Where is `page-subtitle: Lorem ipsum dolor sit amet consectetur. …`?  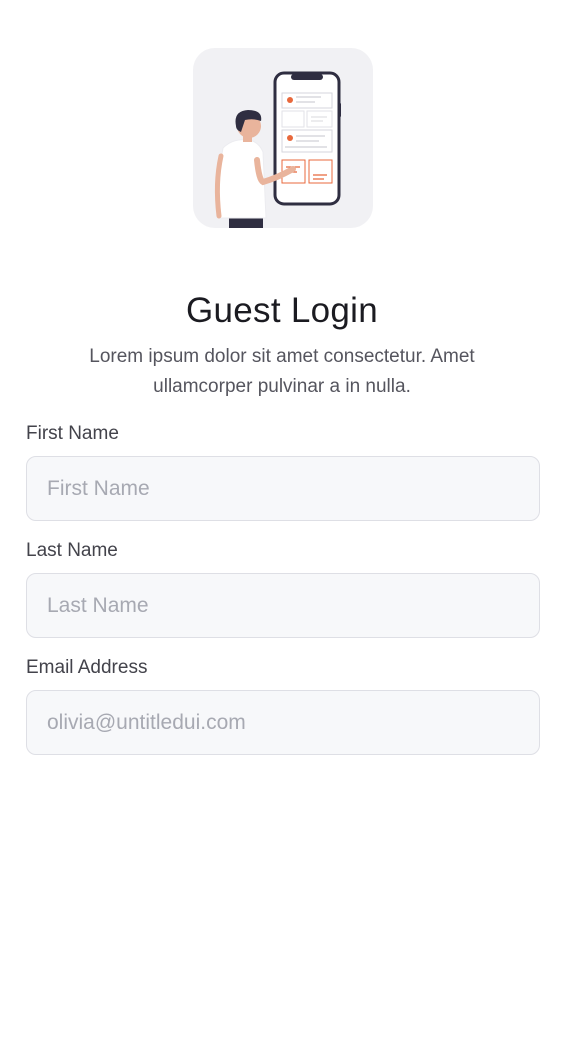
page-subtitle: Lorem ipsum dolor sit amet consectetur. … is located at coordinates (282, 371).